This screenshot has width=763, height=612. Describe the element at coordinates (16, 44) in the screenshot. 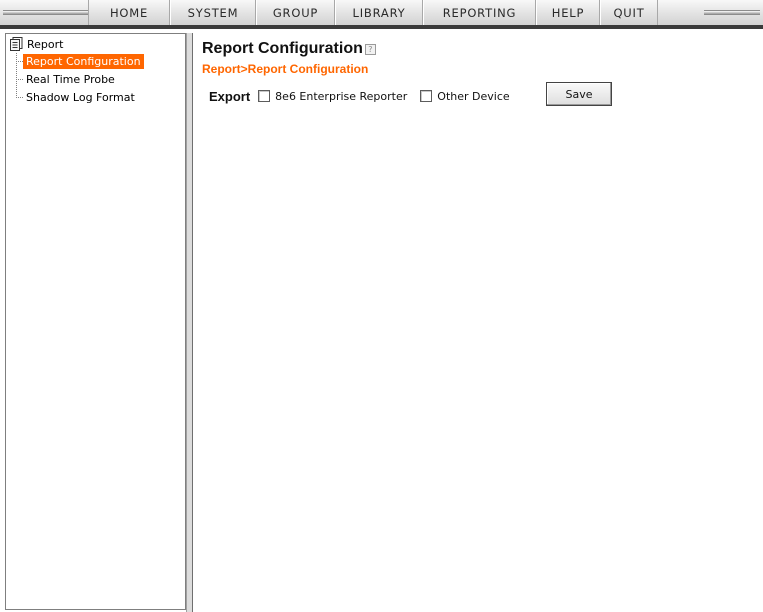

I see `document-icon` at that location.